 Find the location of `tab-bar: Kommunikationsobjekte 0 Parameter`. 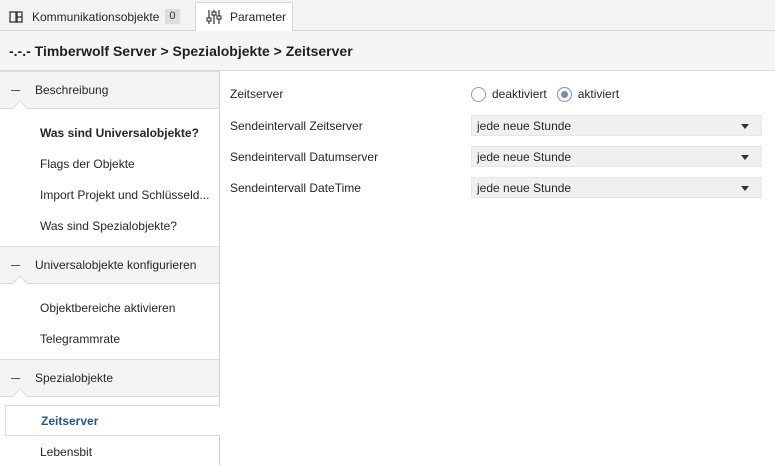

tab-bar: Kommunikationsobjekte 0 Parameter is located at coordinates (387, 16).